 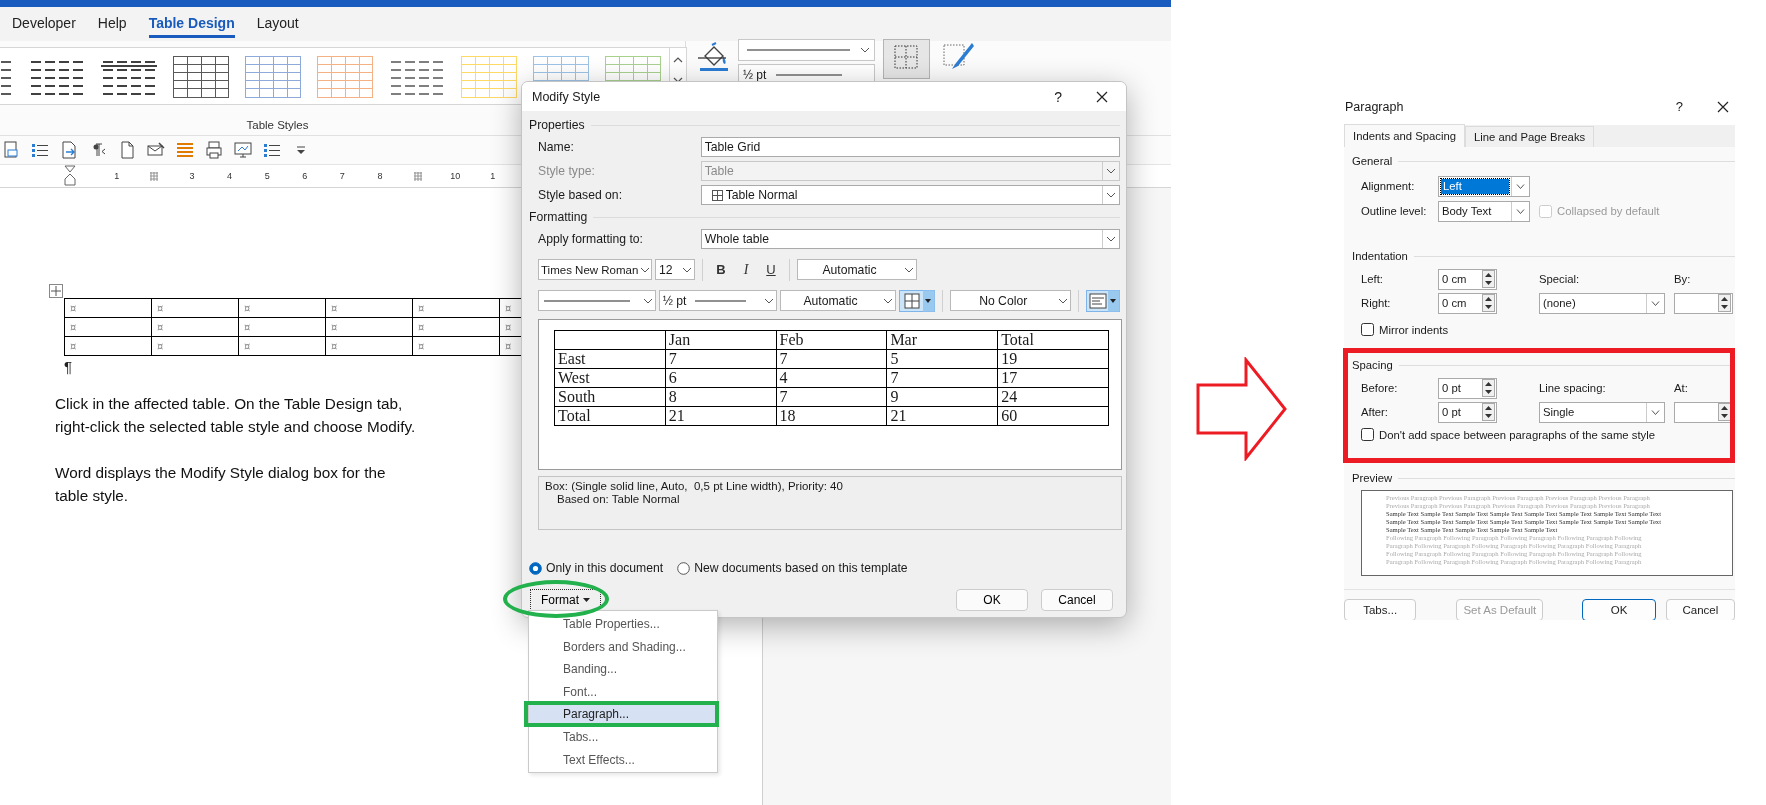 I want to click on line-style-icon, so click(x=712, y=58).